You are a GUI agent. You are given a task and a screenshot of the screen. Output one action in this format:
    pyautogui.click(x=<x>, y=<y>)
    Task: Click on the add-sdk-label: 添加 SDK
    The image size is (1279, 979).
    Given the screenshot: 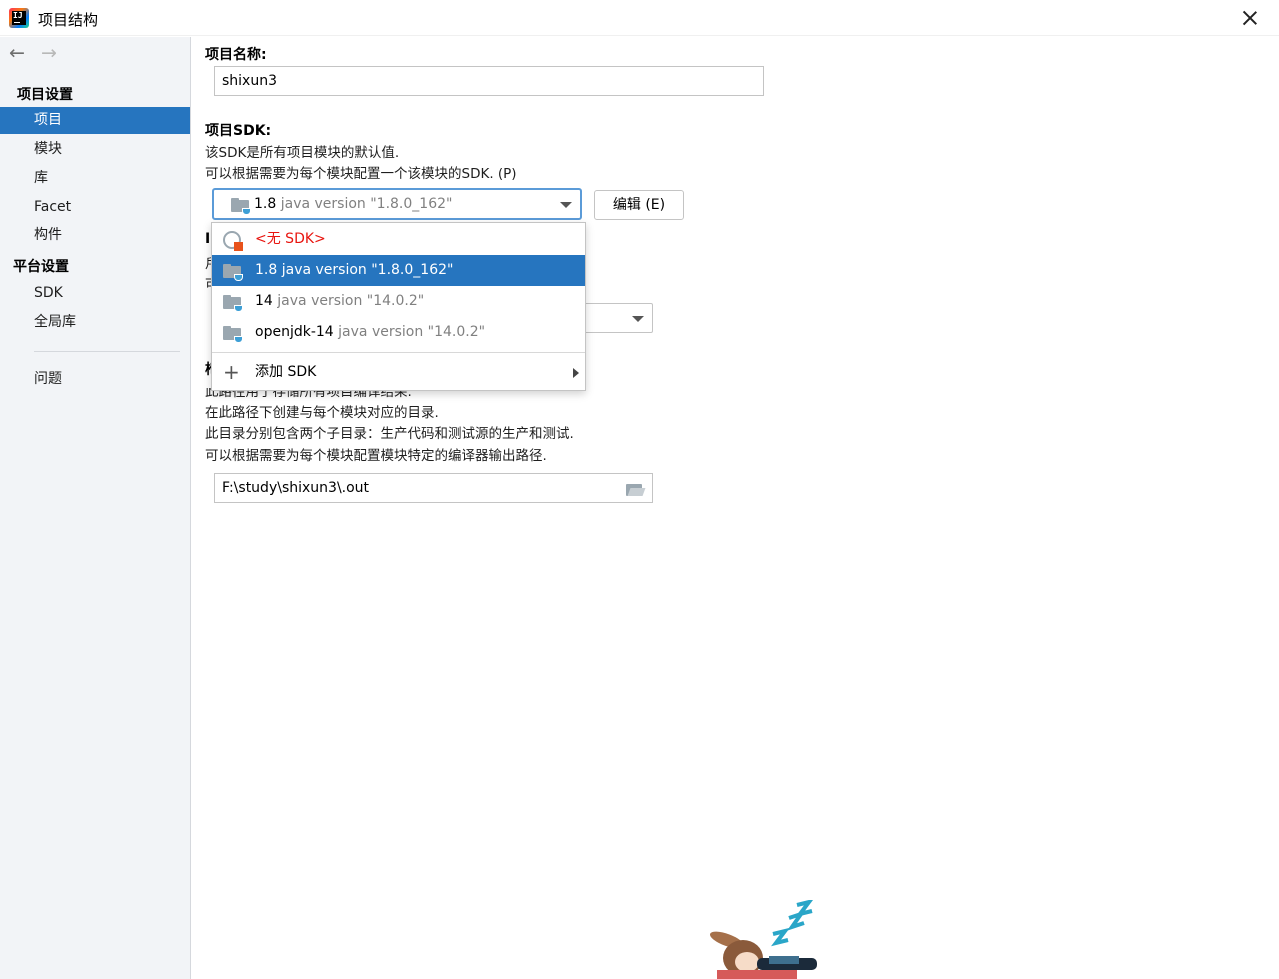 What is the action you would take?
    pyautogui.click(x=286, y=372)
    